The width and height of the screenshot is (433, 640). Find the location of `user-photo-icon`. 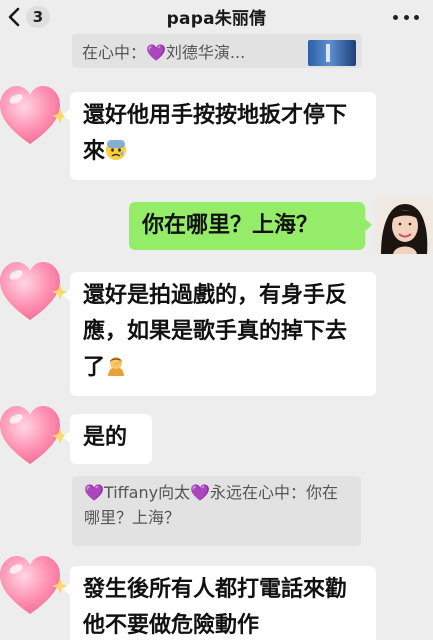

user-photo-icon is located at coordinates (404, 225).